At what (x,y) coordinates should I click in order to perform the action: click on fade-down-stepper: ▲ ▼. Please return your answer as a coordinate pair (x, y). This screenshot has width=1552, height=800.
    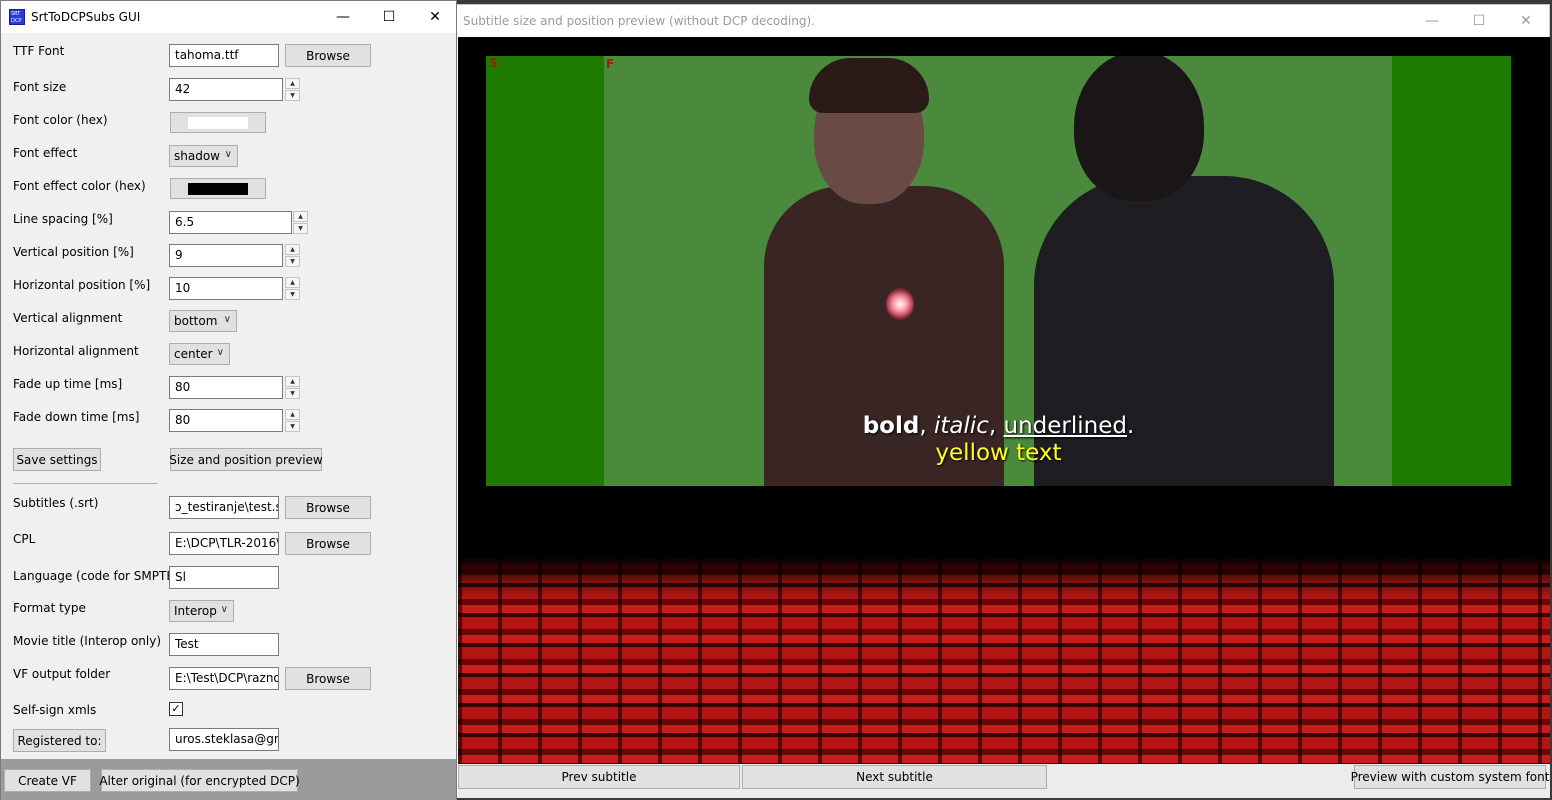
    Looking at the image, I should click on (292, 420).